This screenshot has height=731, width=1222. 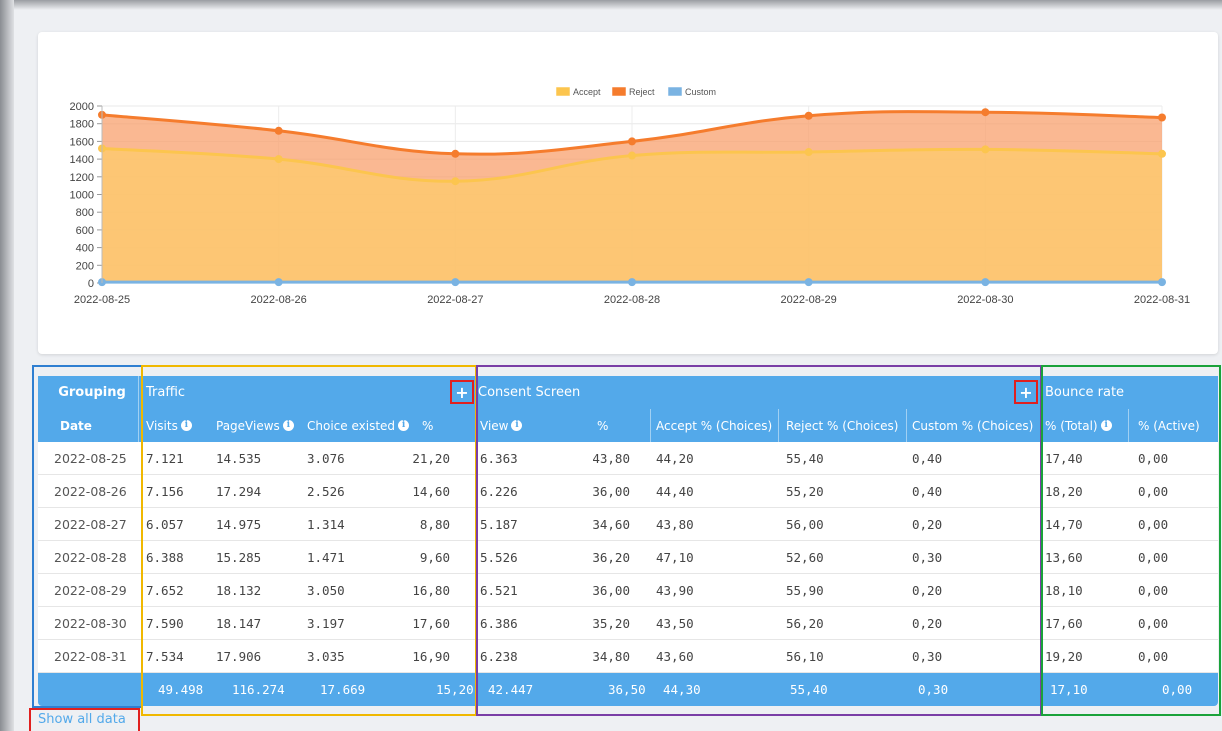 I want to click on cell-pct: 9,60, so click(x=434, y=557).